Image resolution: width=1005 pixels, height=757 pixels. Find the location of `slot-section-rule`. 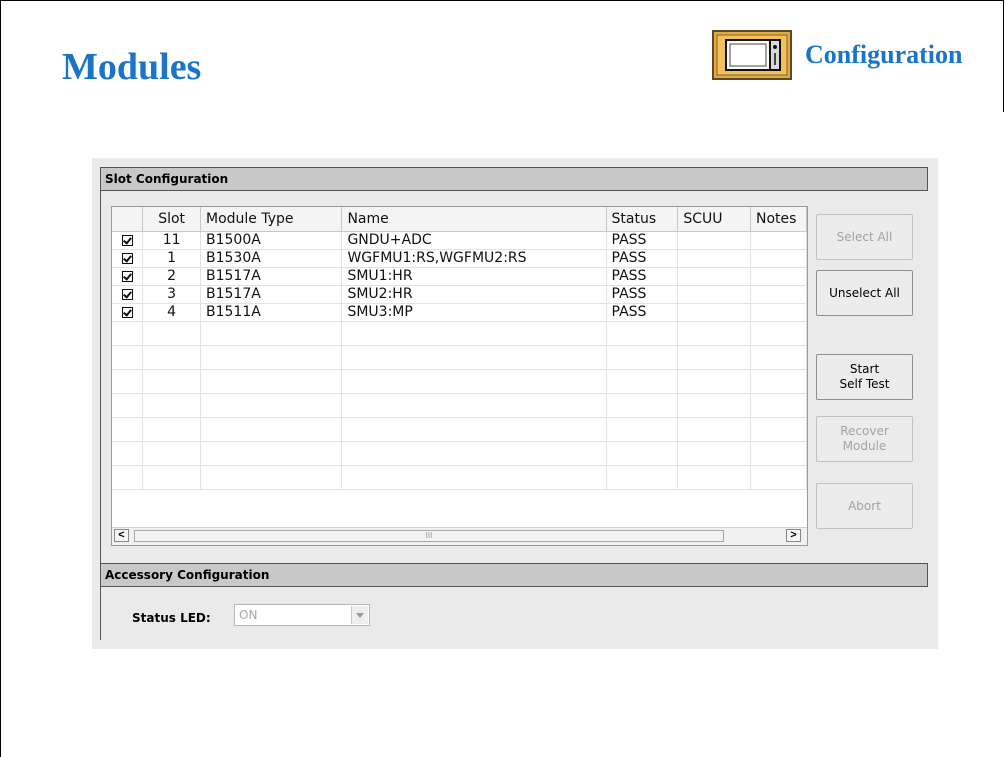

slot-section-rule is located at coordinates (100, 380).